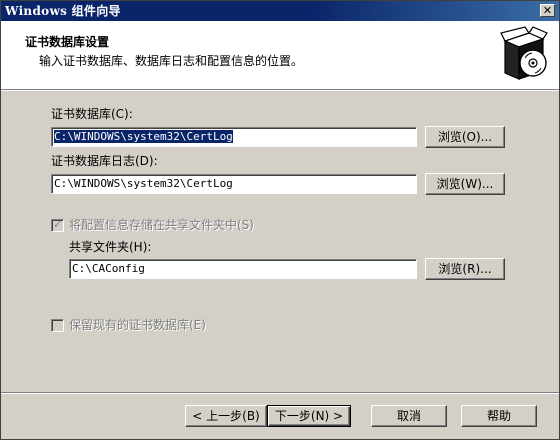 The width and height of the screenshot is (560, 440). Describe the element at coordinates (499, 416) in the screenshot. I see `help-button: 帮助` at that location.